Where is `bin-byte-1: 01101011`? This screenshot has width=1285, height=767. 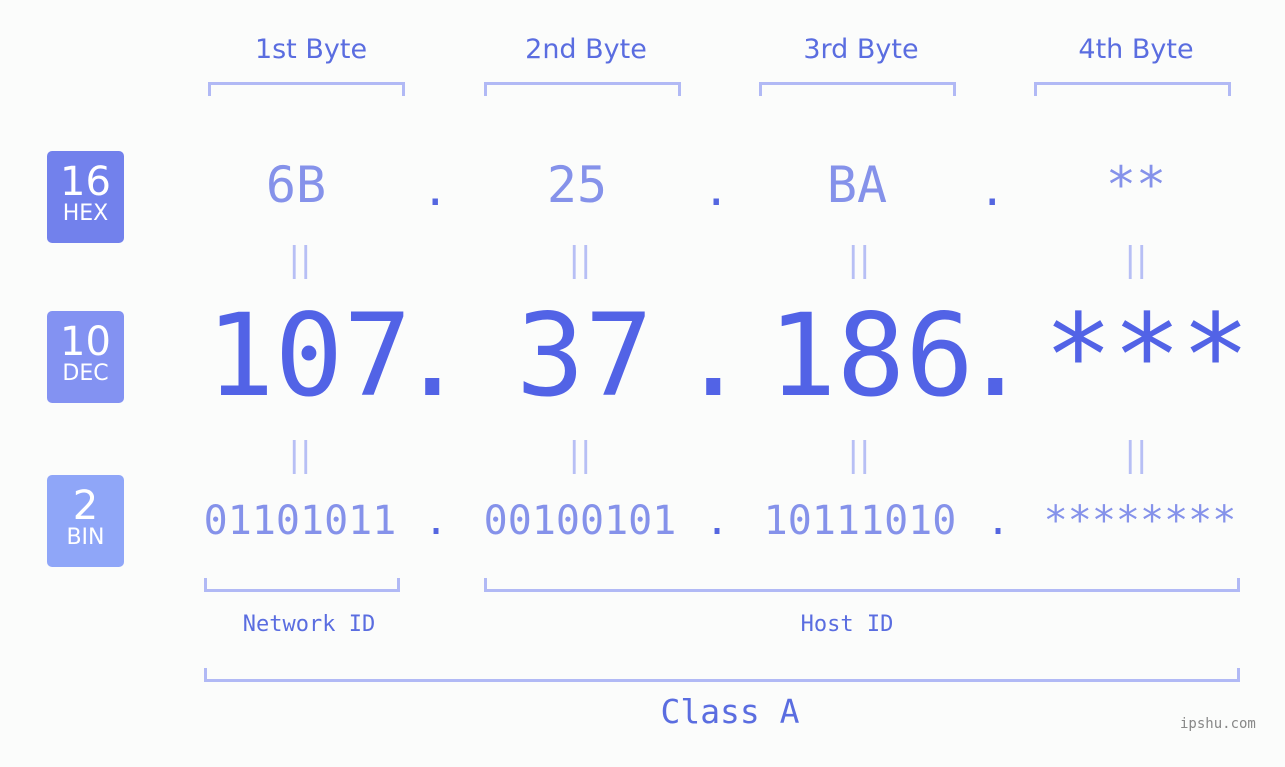
bin-byte-1: 01101011 is located at coordinates (300, 521).